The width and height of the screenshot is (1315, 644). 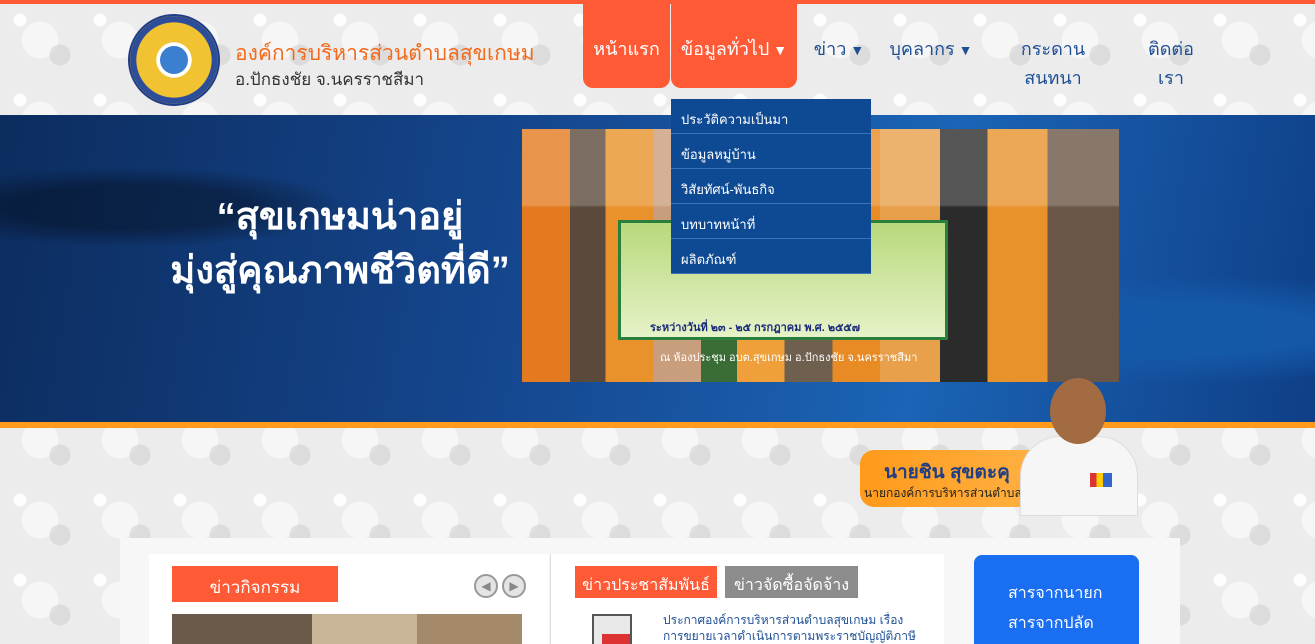 I want to click on photo-caption-date: ระหว่างวันที่ ๒๓ - ๒๕ กรกฎาคม พ.ศ. ๒๕๕๗, so click(x=755, y=328).